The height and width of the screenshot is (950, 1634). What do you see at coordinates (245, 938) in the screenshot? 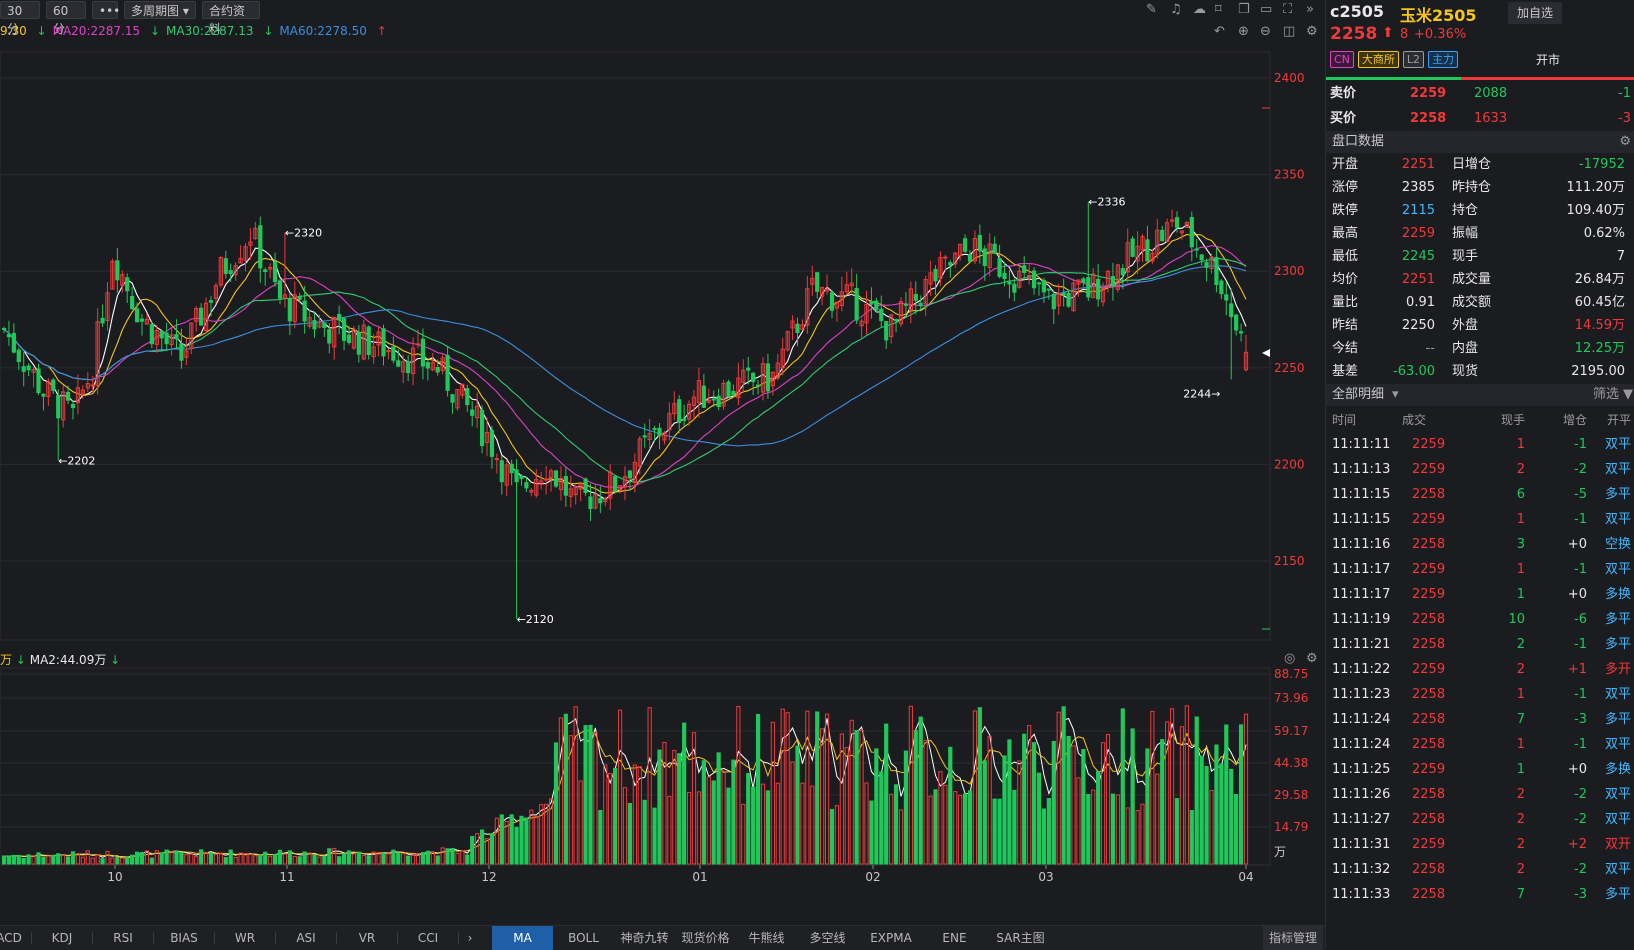
I see `indicator-tab-wr: WR` at bounding box center [245, 938].